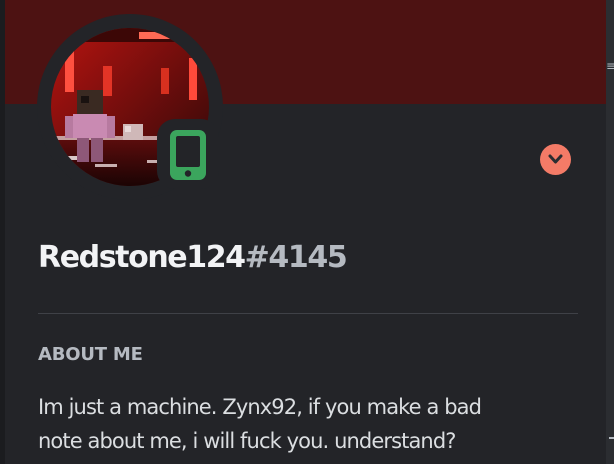  I want to click on divider, so click(308, 313).